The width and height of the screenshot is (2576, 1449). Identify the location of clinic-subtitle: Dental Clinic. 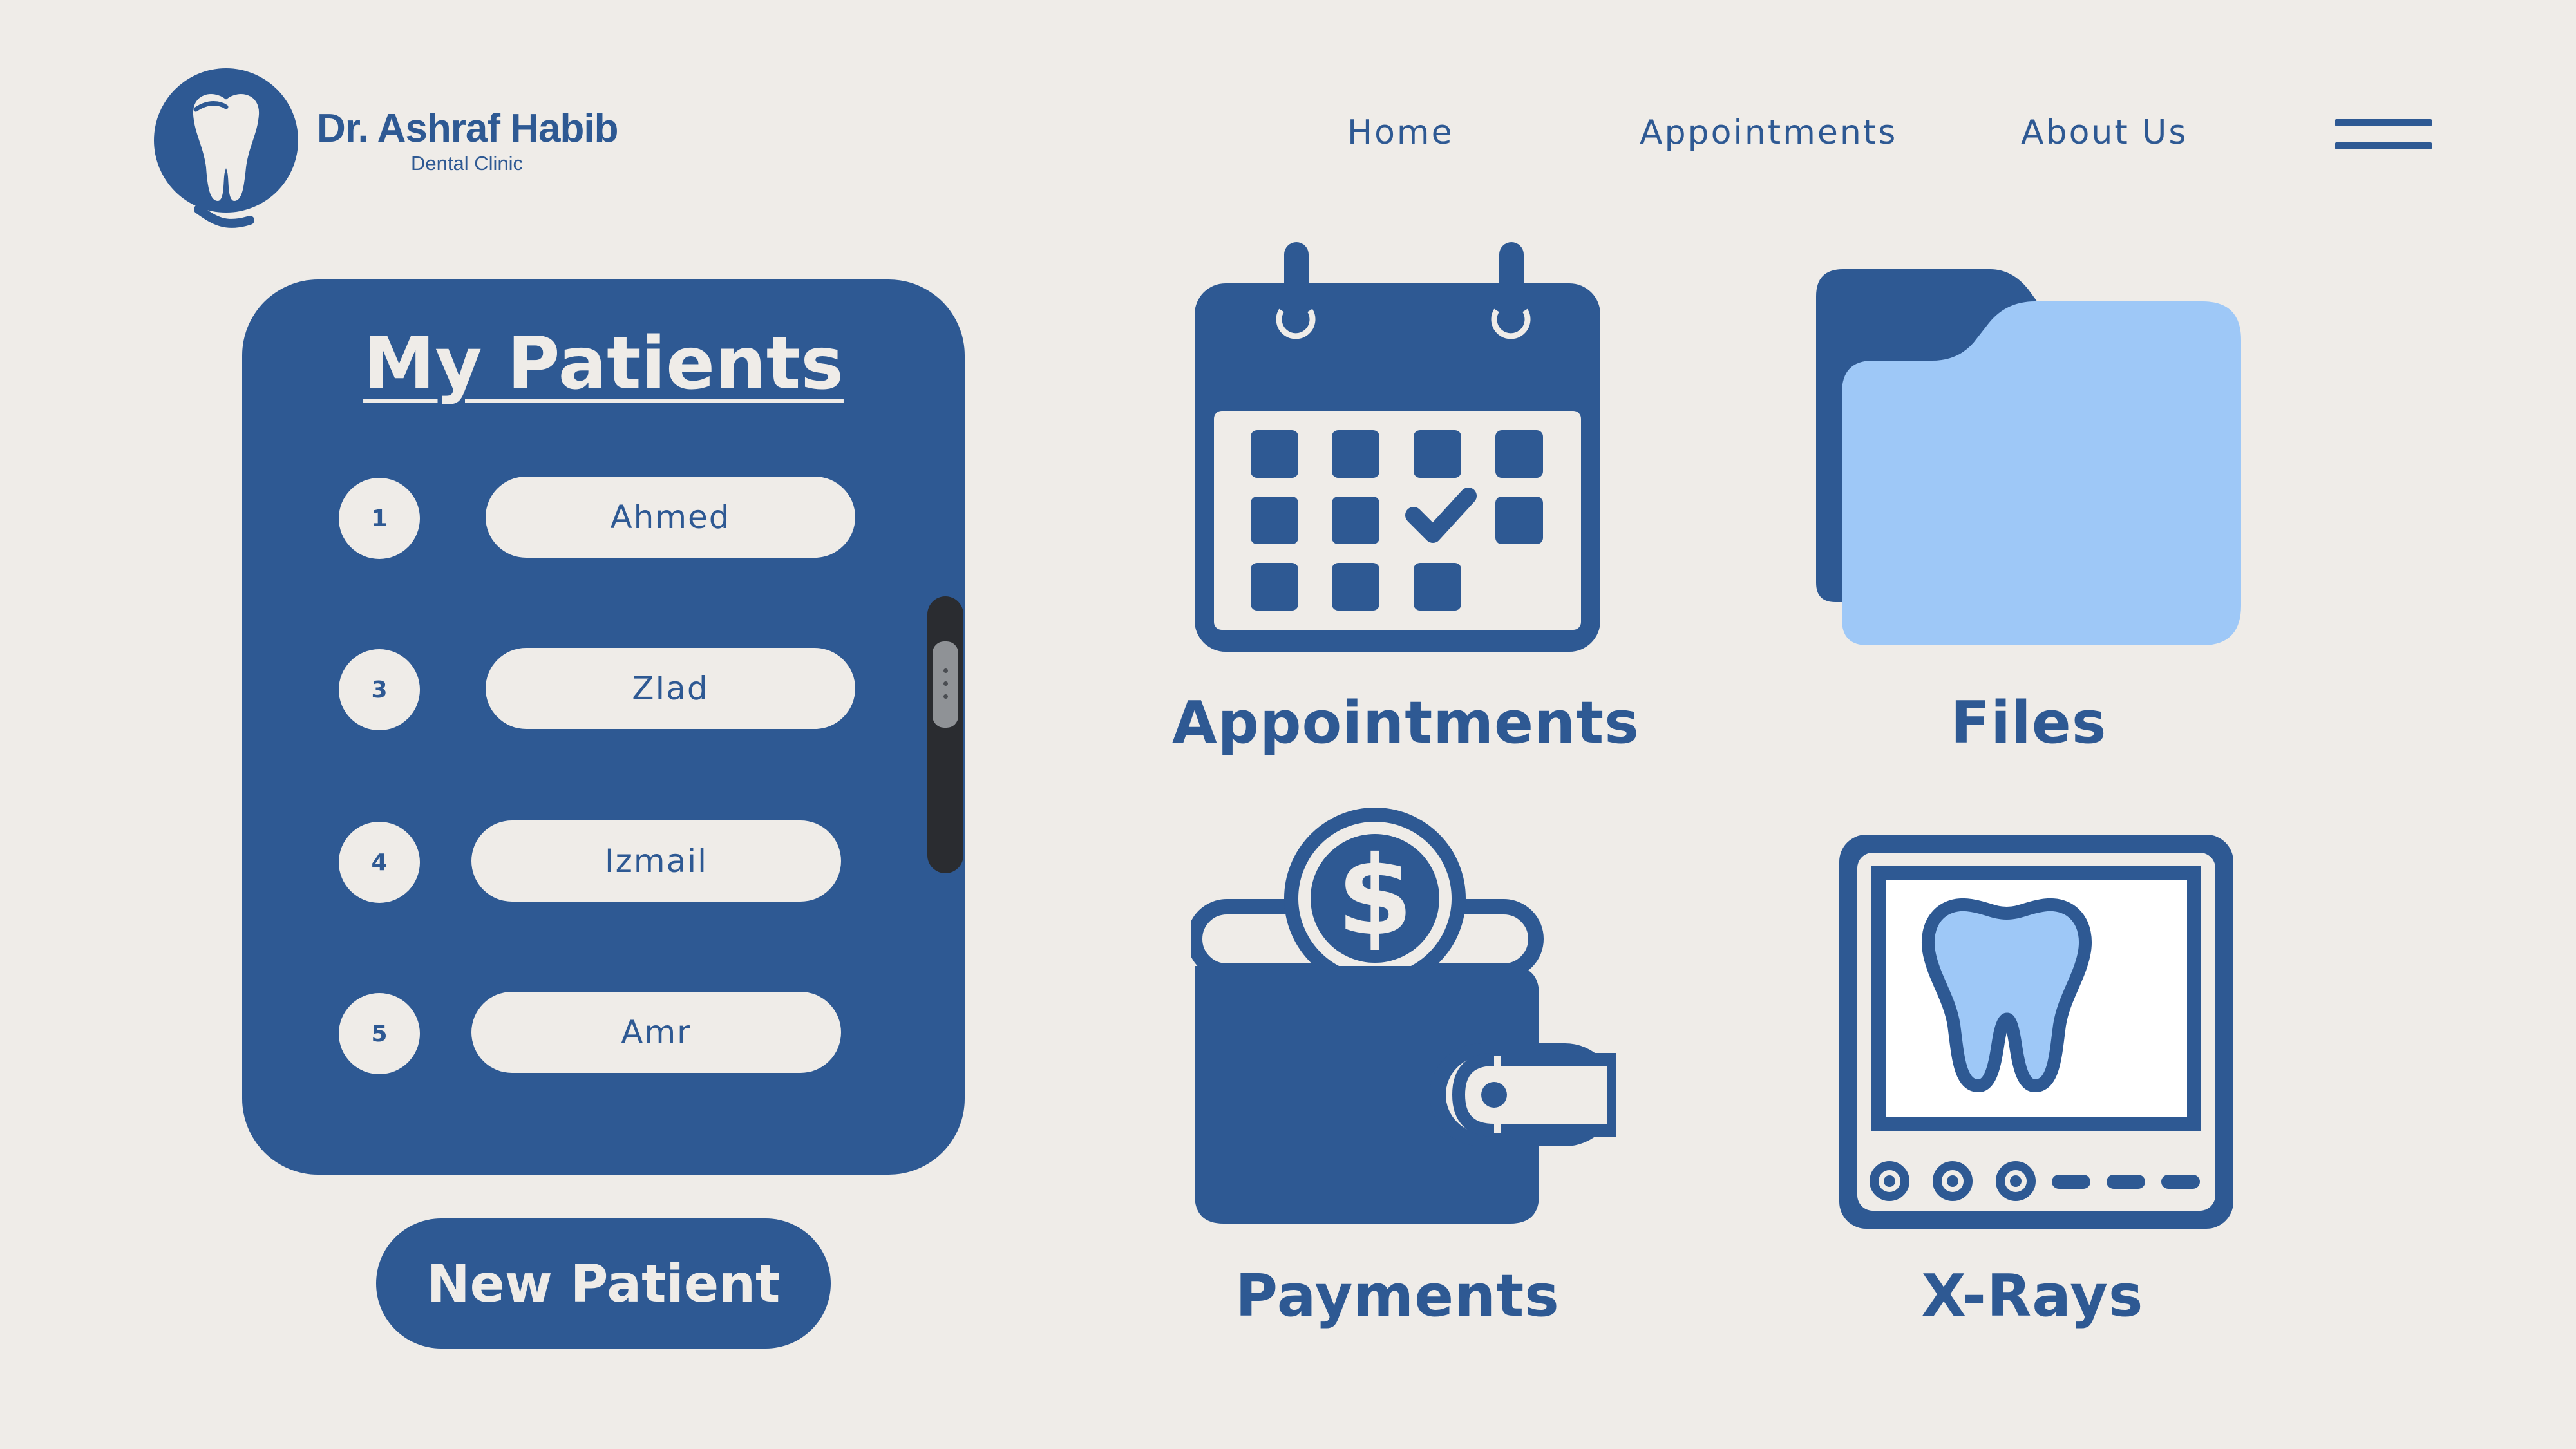
(467, 163).